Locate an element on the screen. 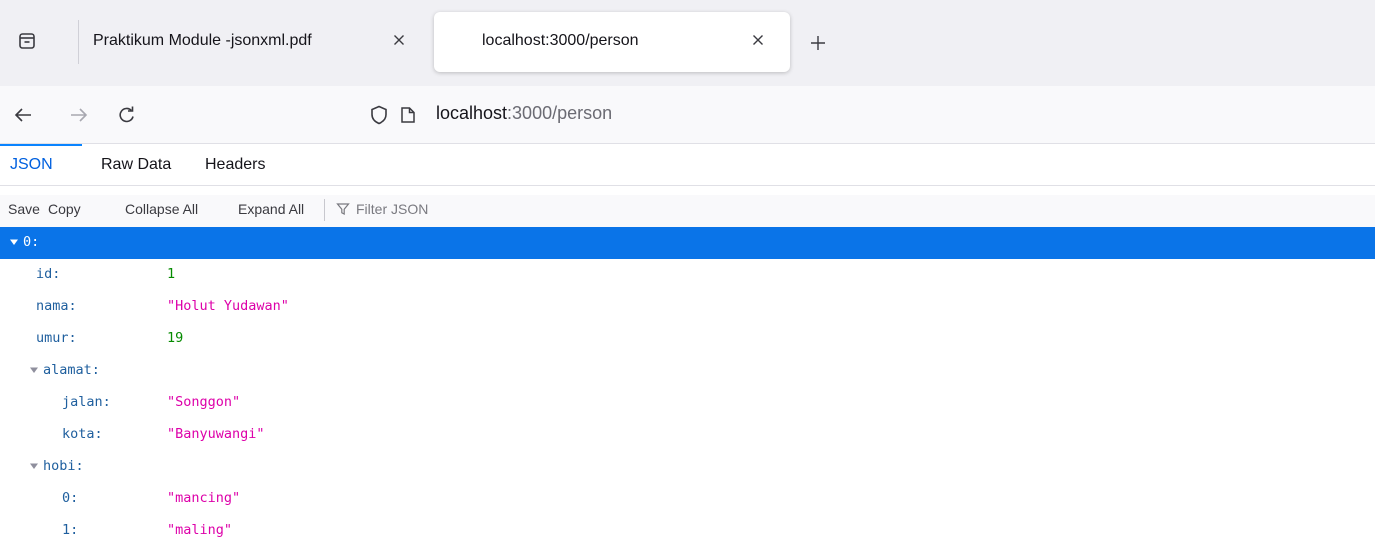 This screenshot has width=1375, height=547. reload-icon is located at coordinates (127, 115).